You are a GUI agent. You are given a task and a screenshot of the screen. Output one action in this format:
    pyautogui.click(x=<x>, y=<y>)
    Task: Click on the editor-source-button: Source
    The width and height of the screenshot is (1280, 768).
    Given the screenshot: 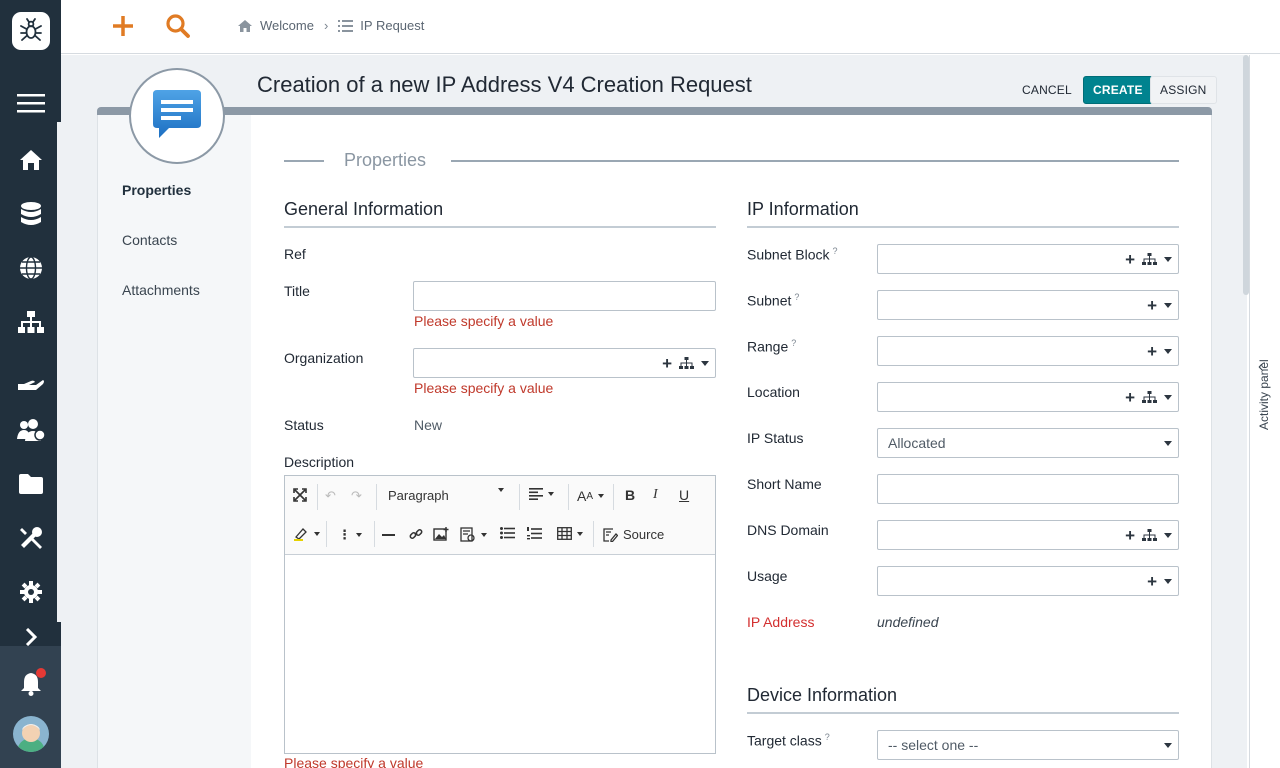 What is the action you would take?
    pyautogui.click(x=633, y=534)
    